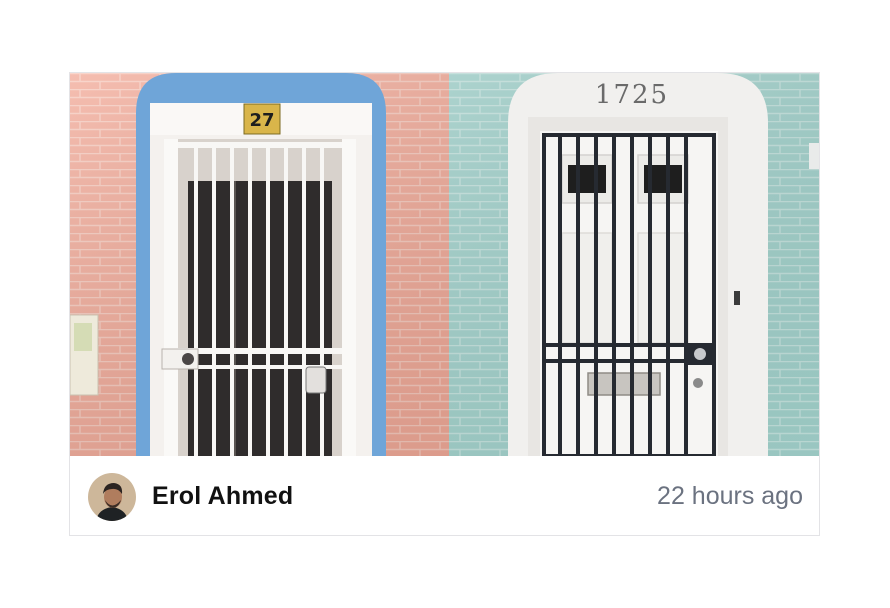 The height and width of the screenshot is (608, 890). Describe the element at coordinates (632, 95) in the screenshot. I see `right-house-number: 1725` at that location.